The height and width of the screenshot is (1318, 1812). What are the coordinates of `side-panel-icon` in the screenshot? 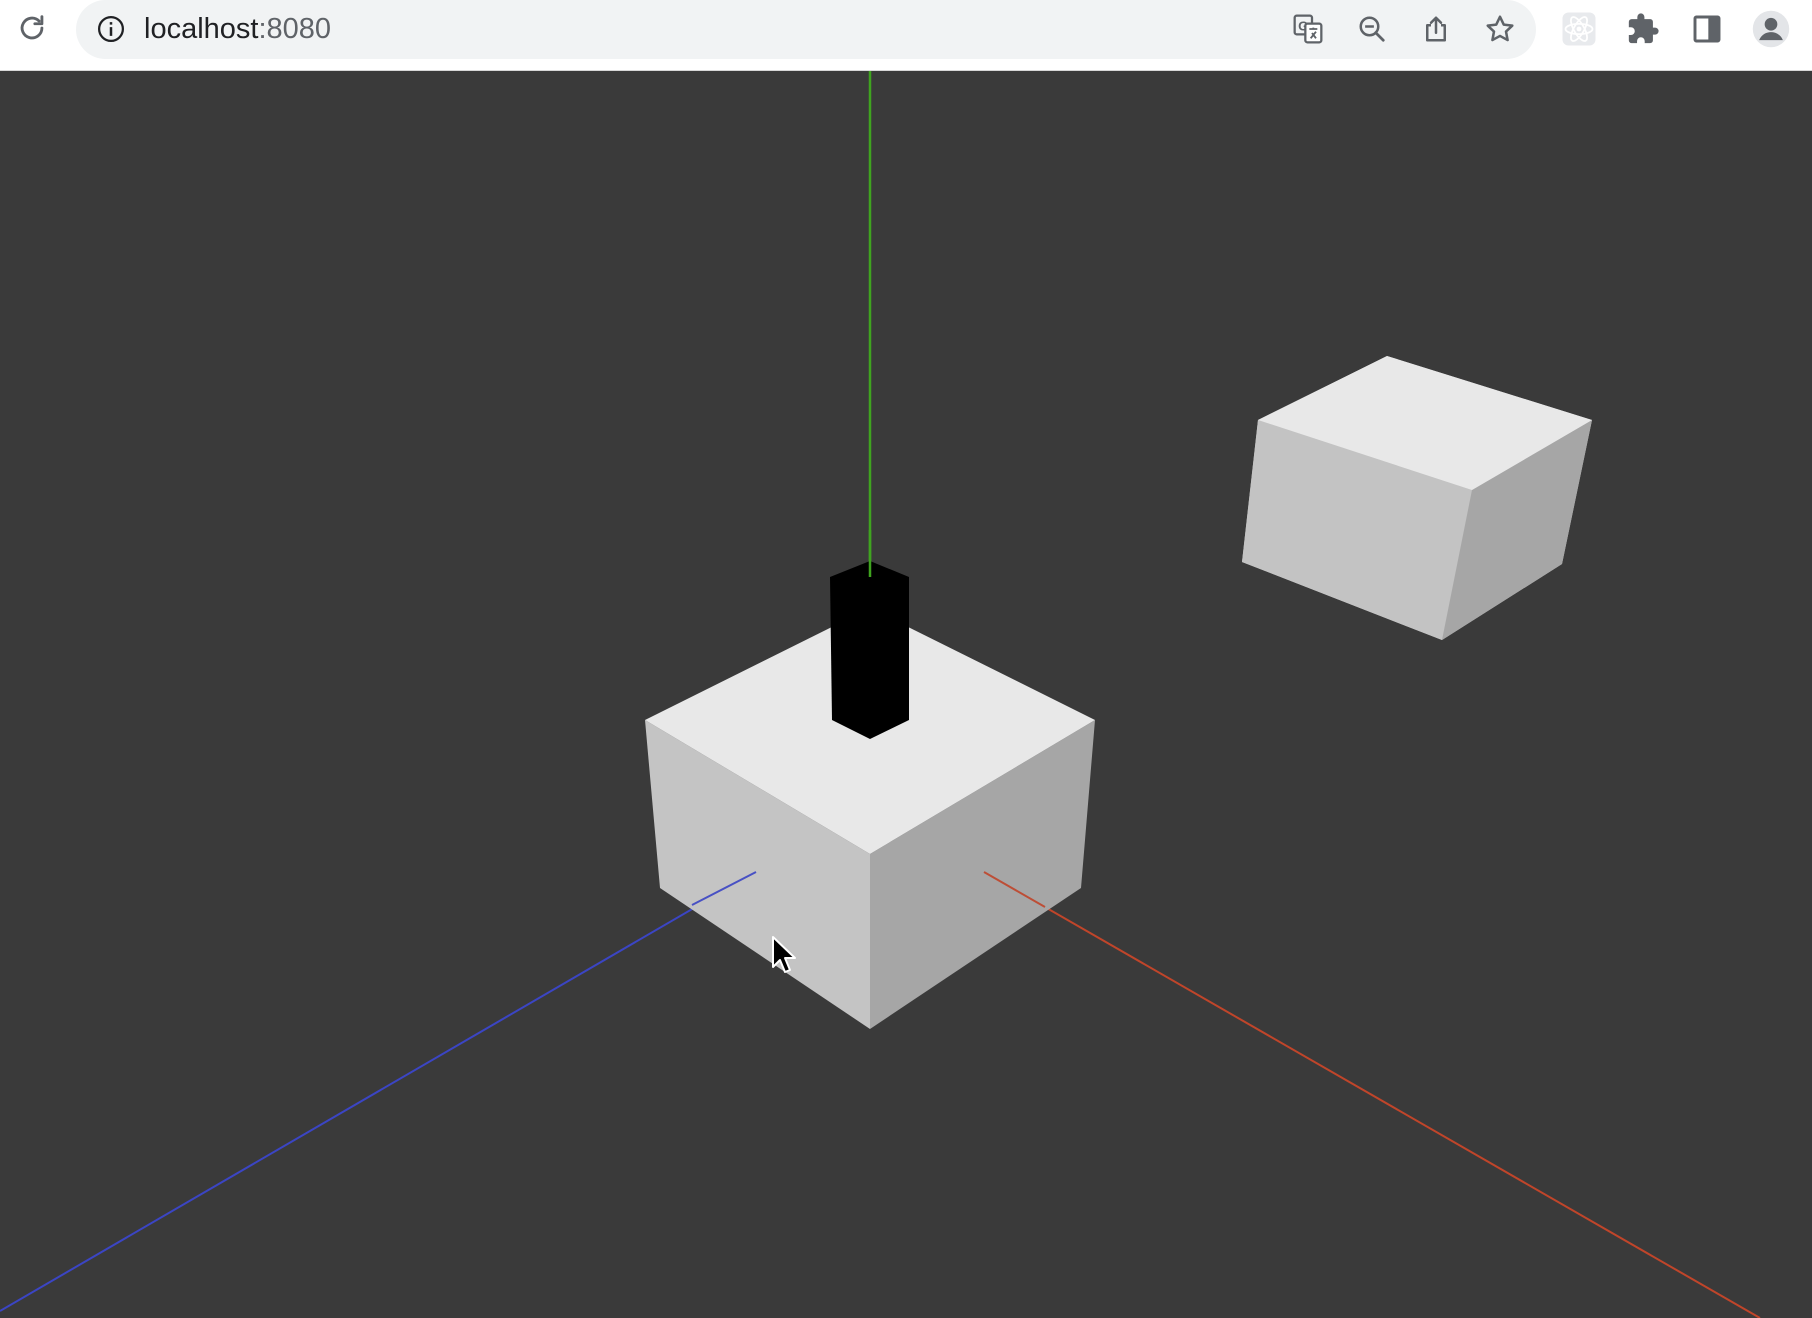 It's located at (1707, 29).